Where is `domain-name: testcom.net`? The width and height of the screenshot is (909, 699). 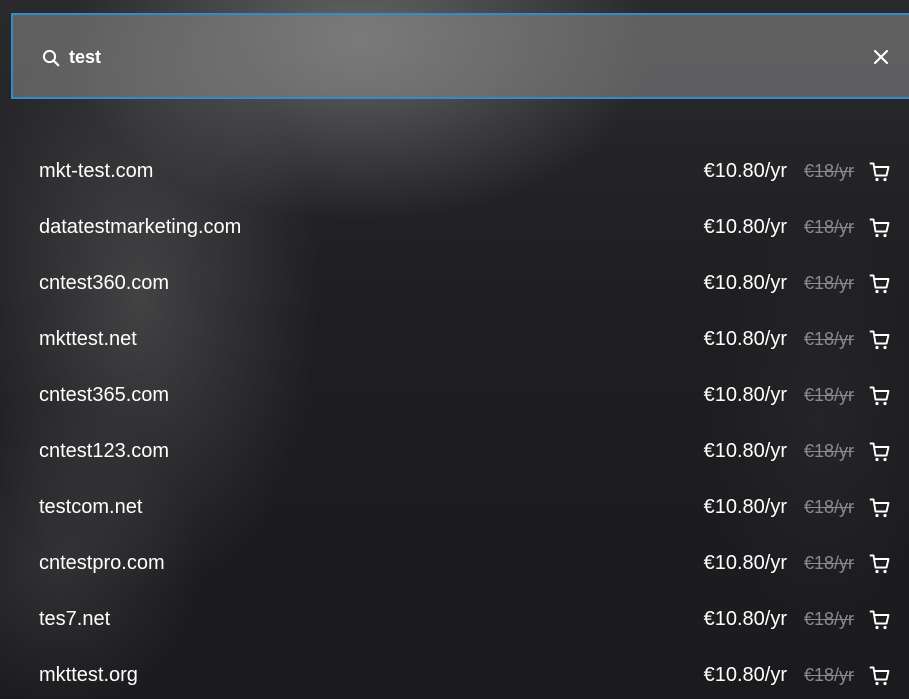 domain-name: testcom.net is located at coordinates (90, 507).